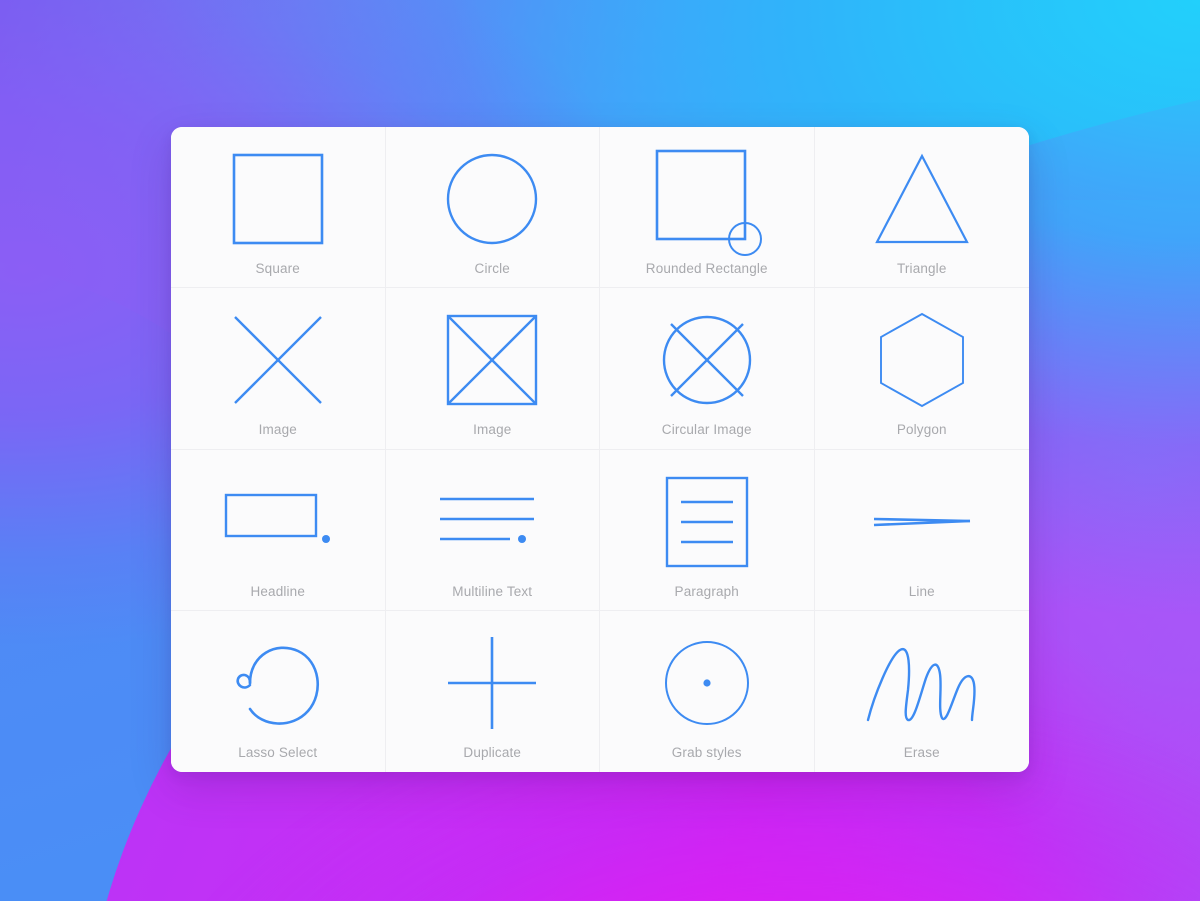 This screenshot has width=1200, height=901. I want to click on tool-cell-duplicate: Duplicate, so click(492, 691).